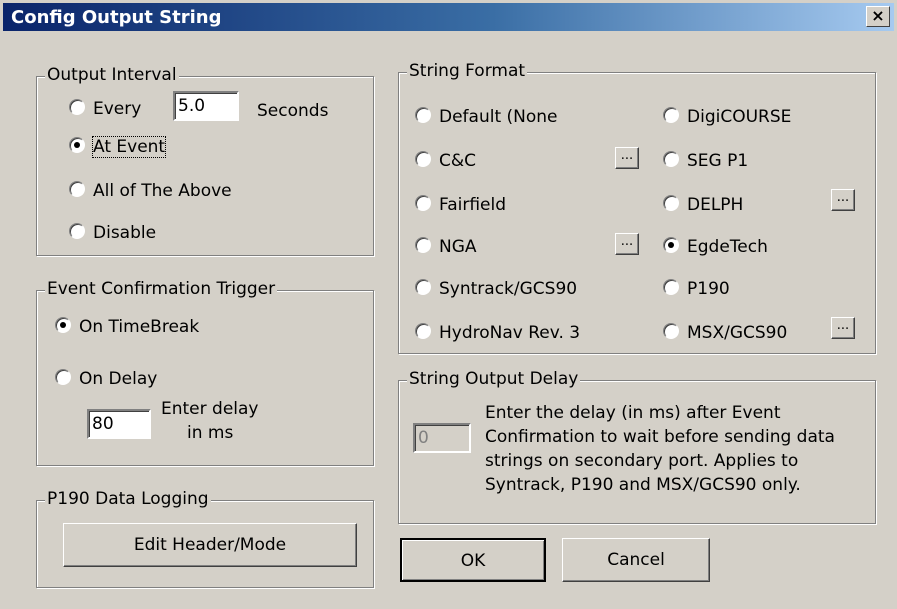  Describe the element at coordinates (467, 71) in the screenshot. I see `string-format-legend: String Format` at that location.